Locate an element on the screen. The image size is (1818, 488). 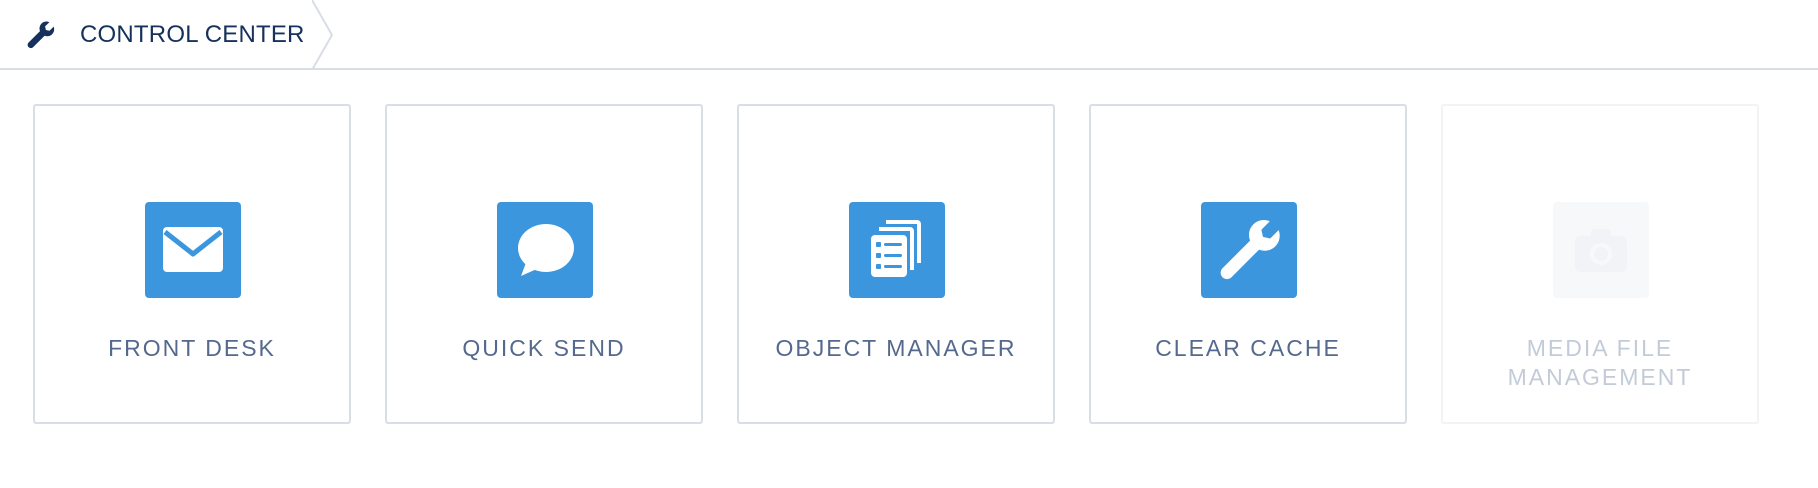
tile-media-file-management: MEDIA FILE MANAGEMENT is located at coordinates (1600, 264).